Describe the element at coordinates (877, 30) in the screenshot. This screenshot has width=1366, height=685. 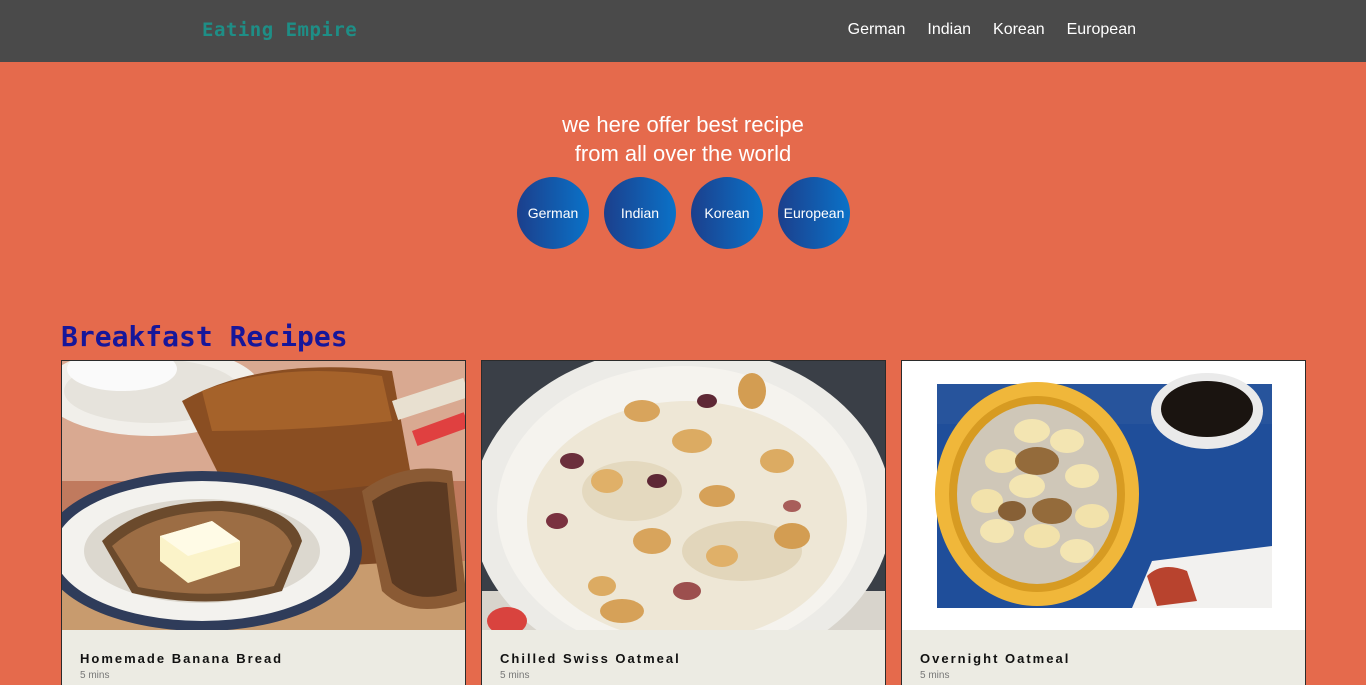
I see `nav-link-german: German` at that location.